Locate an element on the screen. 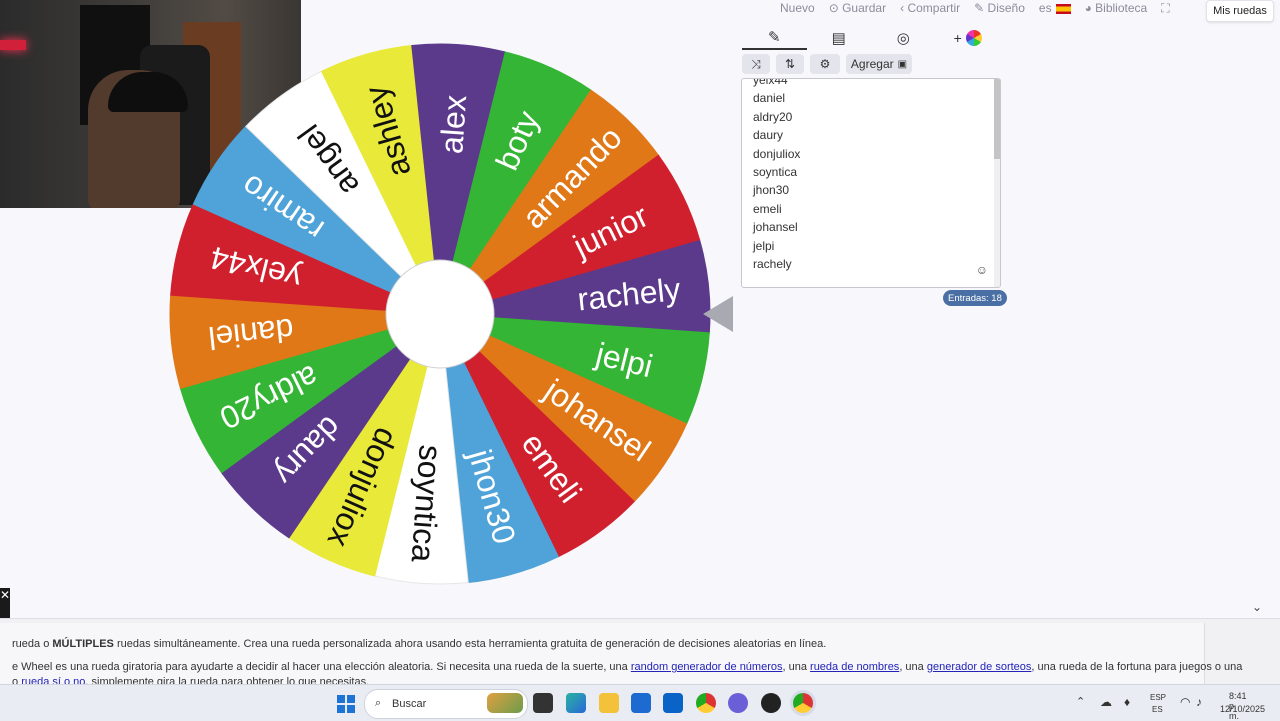 The height and width of the screenshot is (721, 1280). eye-slash-icon: ◎ is located at coordinates (903, 38).